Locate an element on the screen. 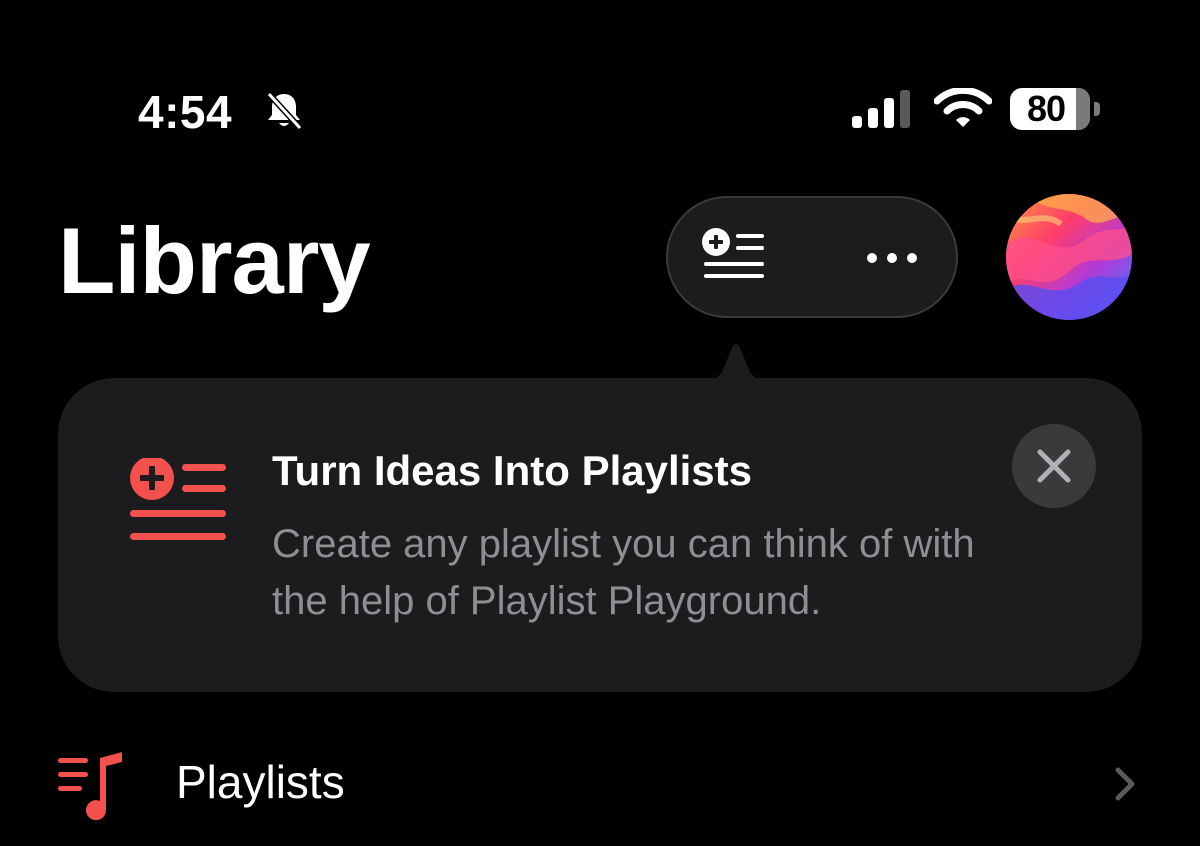  playlist-music-icon is located at coordinates (90, 786).